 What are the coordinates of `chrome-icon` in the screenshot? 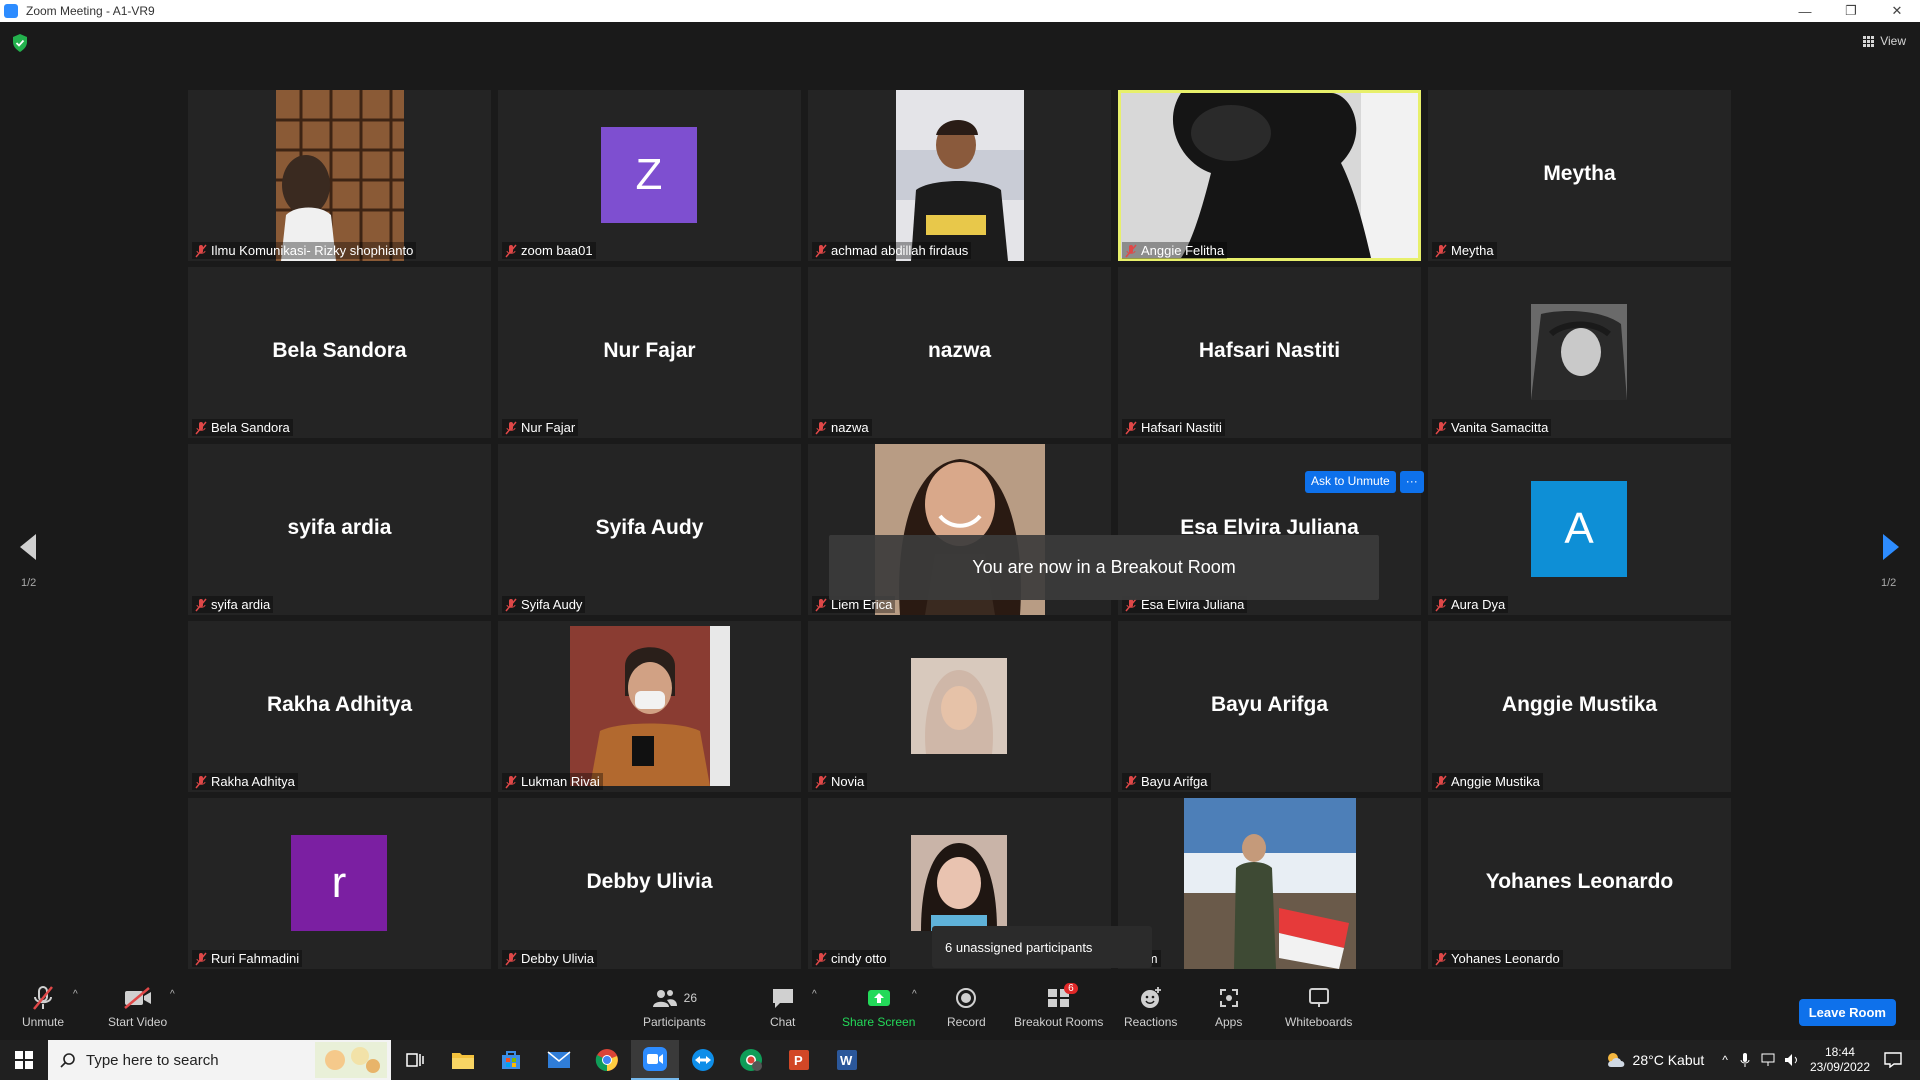 It's located at (606, 1060).